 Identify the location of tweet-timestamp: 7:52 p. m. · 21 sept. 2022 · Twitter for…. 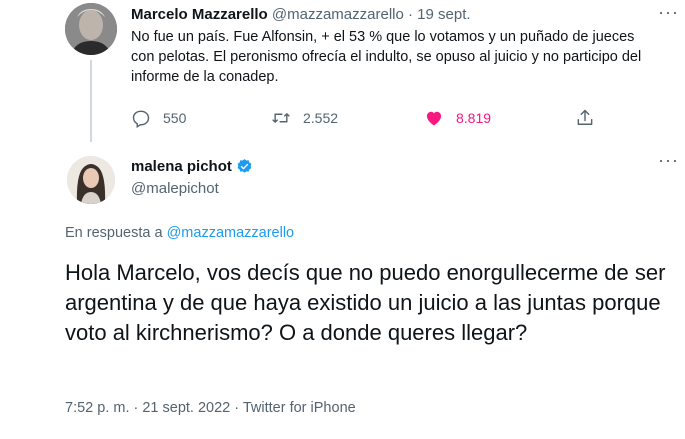
(210, 408).